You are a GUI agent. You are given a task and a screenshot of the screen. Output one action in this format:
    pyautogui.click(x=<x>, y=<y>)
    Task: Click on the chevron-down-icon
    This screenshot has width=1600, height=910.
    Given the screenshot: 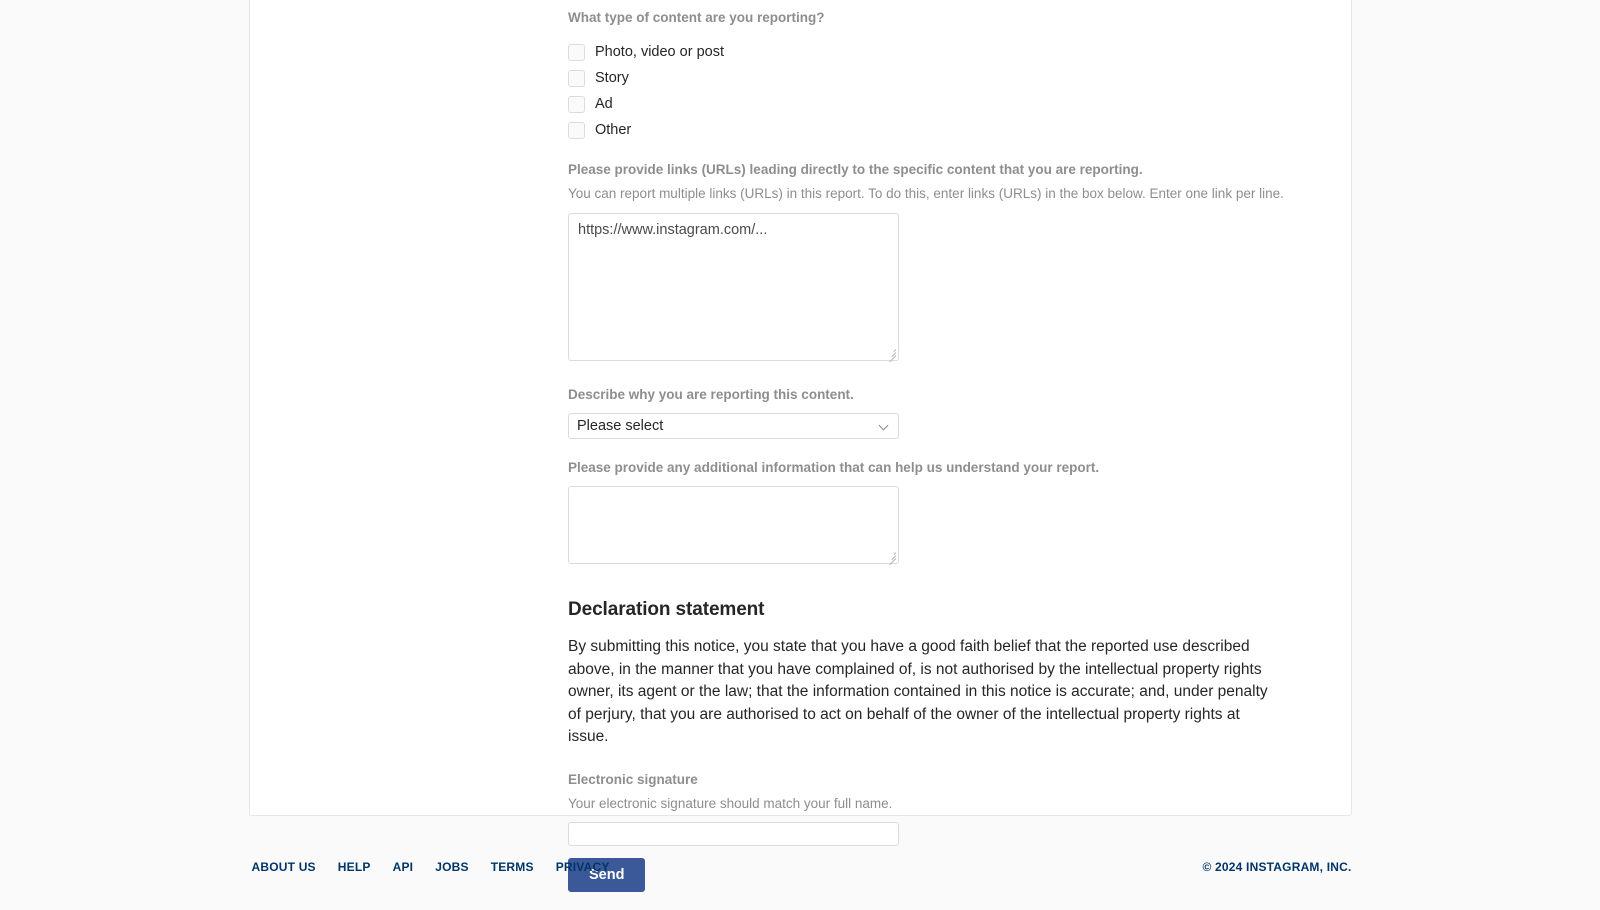 What is the action you would take?
    pyautogui.click(x=884, y=426)
    